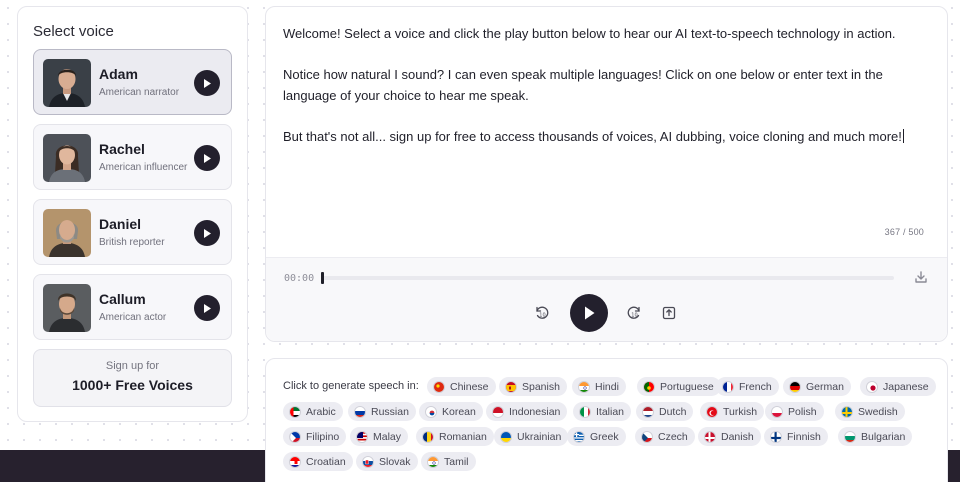 This screenshot has width=960, height=482. I want to click on voice-panel-title: Select voice, so click(73, 31).